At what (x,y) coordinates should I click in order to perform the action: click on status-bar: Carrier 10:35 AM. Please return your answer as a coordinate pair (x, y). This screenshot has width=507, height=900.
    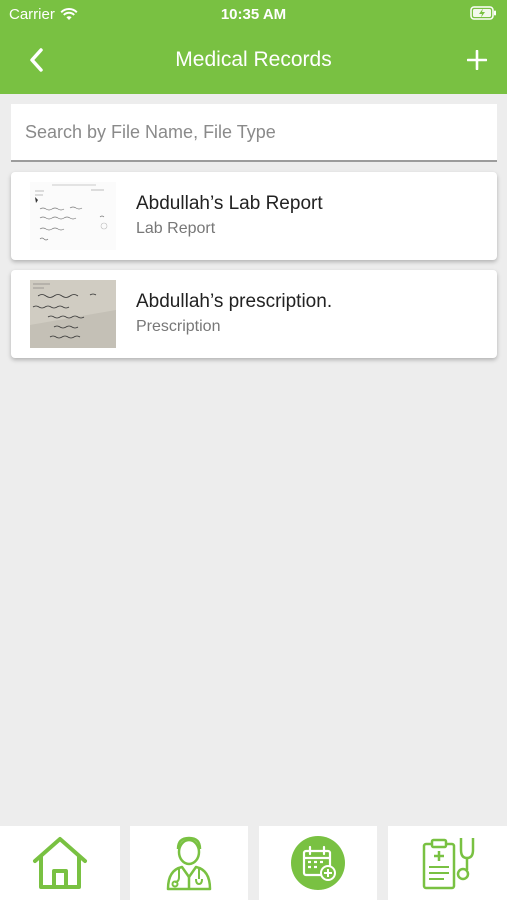
    Looking at the image, I should click on (253, 14).